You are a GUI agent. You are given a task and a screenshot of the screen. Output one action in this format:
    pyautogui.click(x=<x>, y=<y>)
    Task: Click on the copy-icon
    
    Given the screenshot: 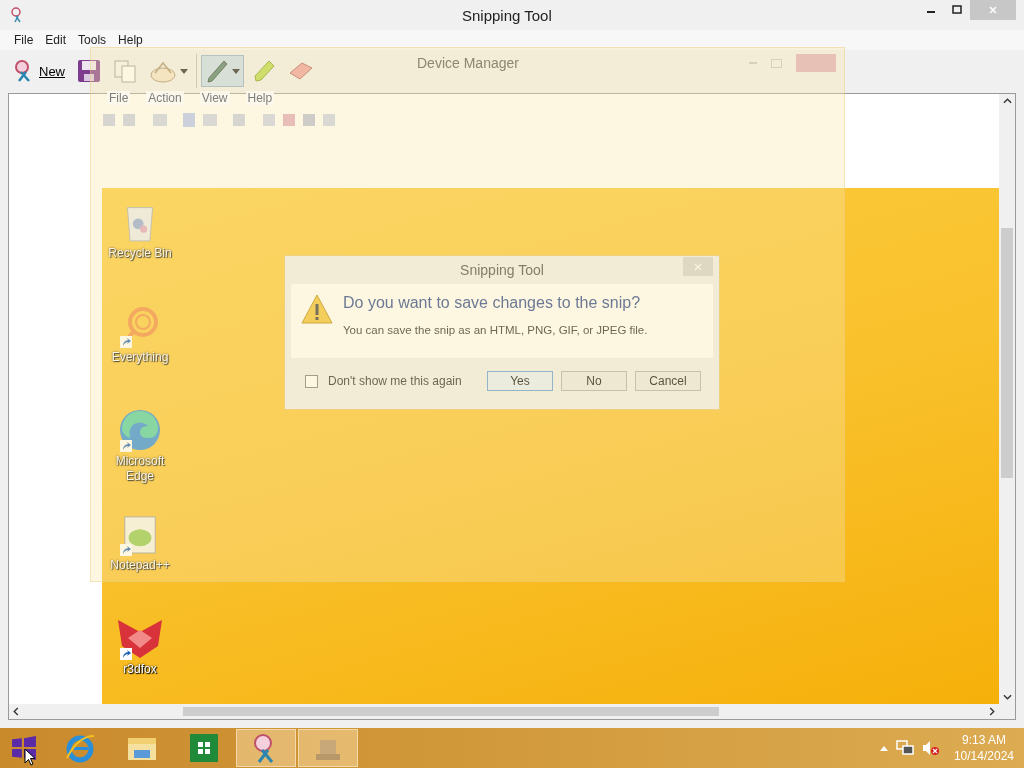 What is the action you would take?
    pyautogui.click(x=125, y=71)
    